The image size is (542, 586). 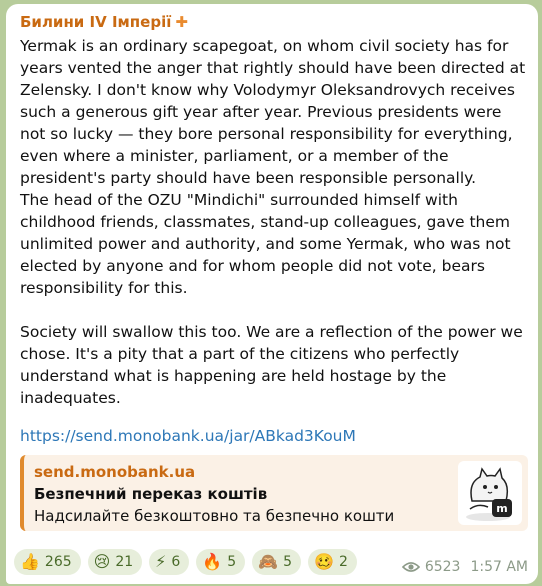 What do you see at coordinates (214, 516) in the screenshot?
I see `preview-description: Надсилайте безкоштовно та безпечно кошти` at bounding box center [214, 516].